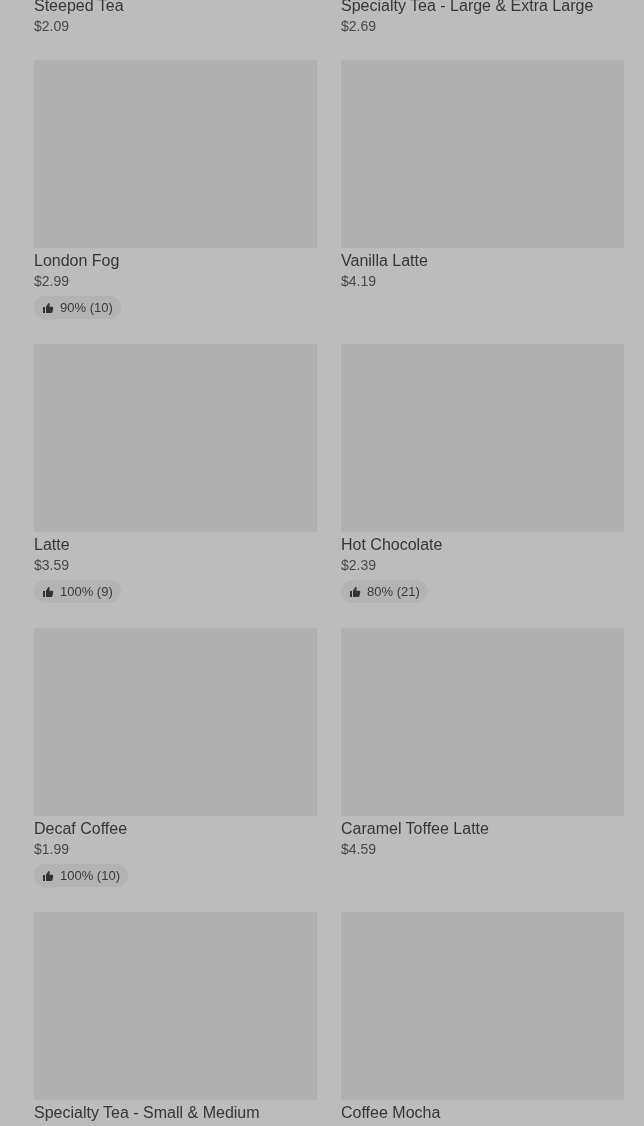 This screenshot has width=644, height=1126. I want to click on product-price: $2.99, so click(52, 281).